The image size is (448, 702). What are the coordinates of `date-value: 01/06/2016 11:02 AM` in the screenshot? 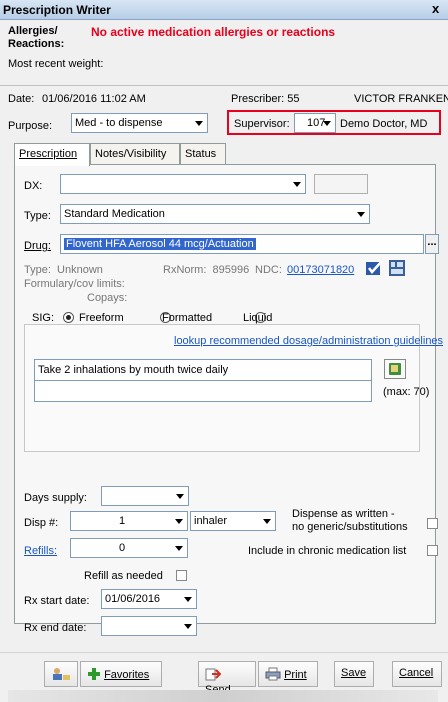 It's located at (94, 99).